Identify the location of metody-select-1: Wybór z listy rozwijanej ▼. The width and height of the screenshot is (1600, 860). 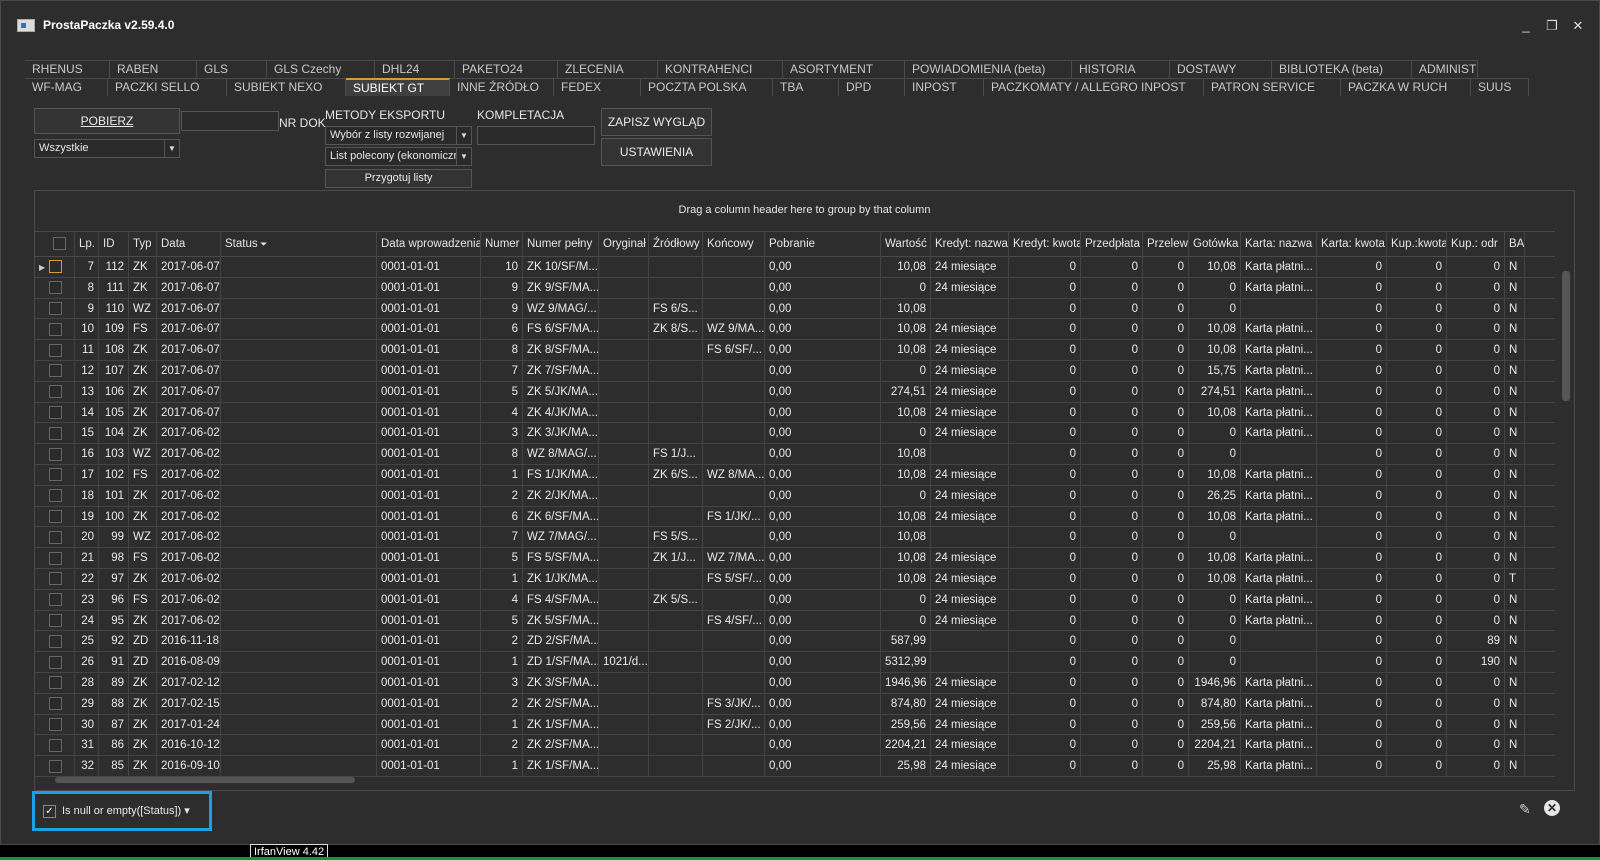
(398, 135).